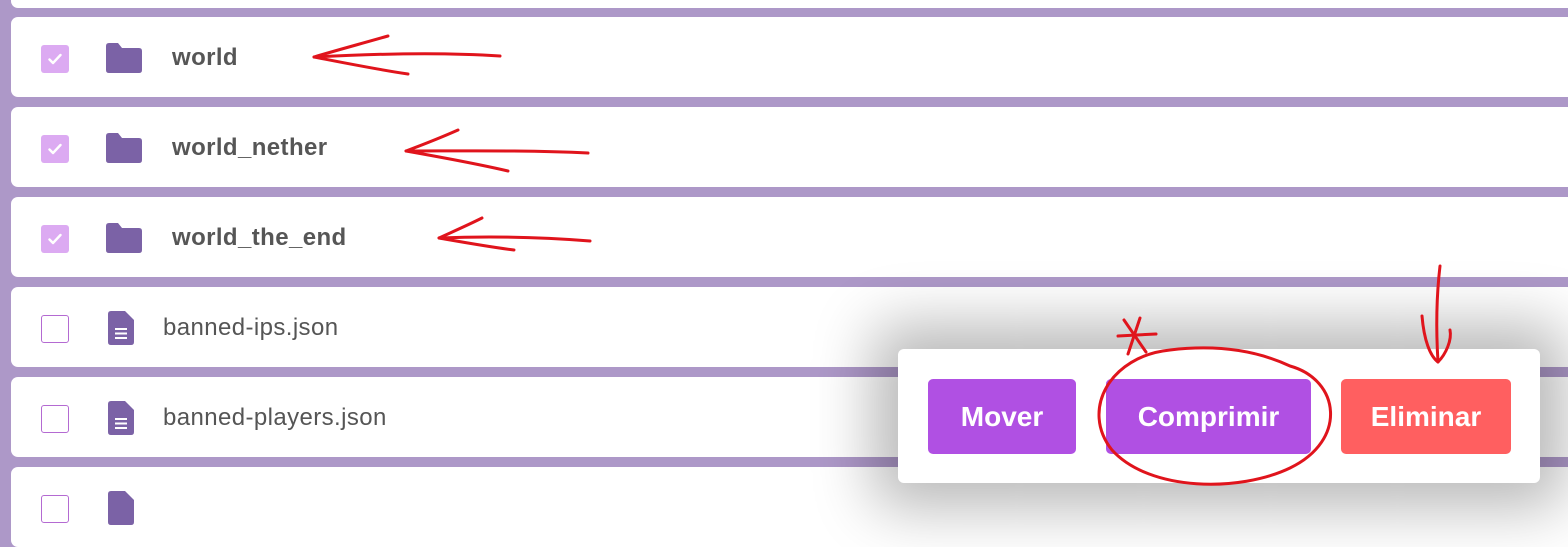  I want to click on move-button: Mover, so click(1002, 416).